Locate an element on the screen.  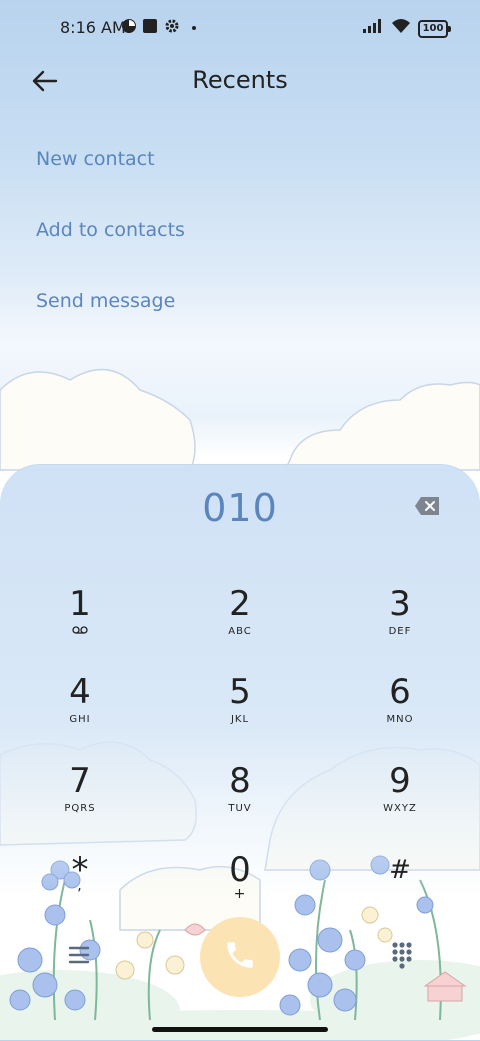
key-digit: 1 is located at coordinates (80, 604).